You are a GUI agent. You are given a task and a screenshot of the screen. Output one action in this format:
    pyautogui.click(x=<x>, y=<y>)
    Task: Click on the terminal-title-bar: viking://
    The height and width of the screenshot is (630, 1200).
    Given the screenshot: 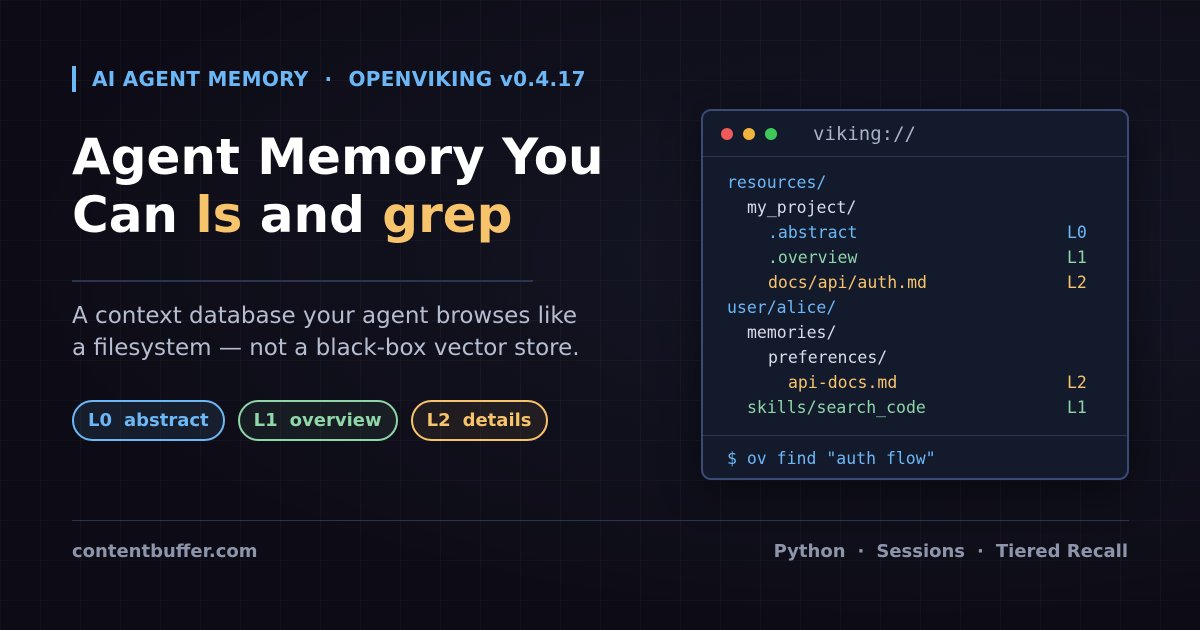 What is the action you would take?
    pyautogui.click(x=915, y=134)
    